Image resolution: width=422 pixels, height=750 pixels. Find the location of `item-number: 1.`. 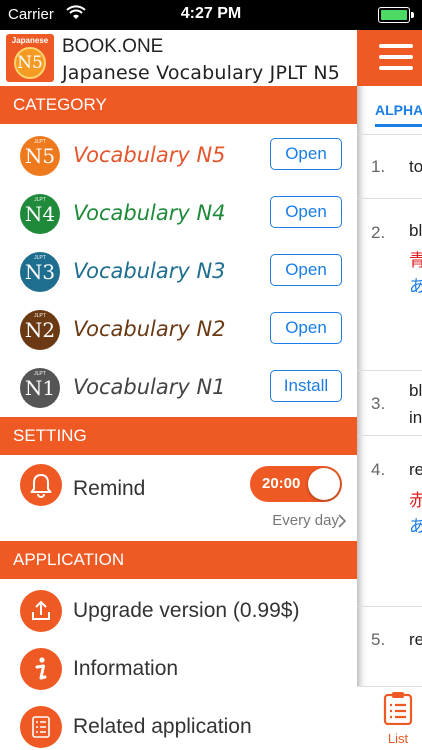

item-number: 1. is located at coordinates (378, 166).